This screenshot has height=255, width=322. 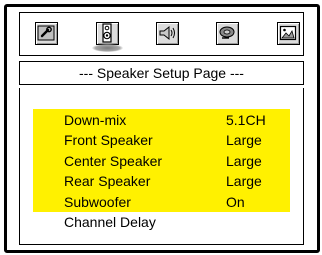 I want to click on menu-item-center-speaker: Center Speaker Large, so click(x=161, y=161).